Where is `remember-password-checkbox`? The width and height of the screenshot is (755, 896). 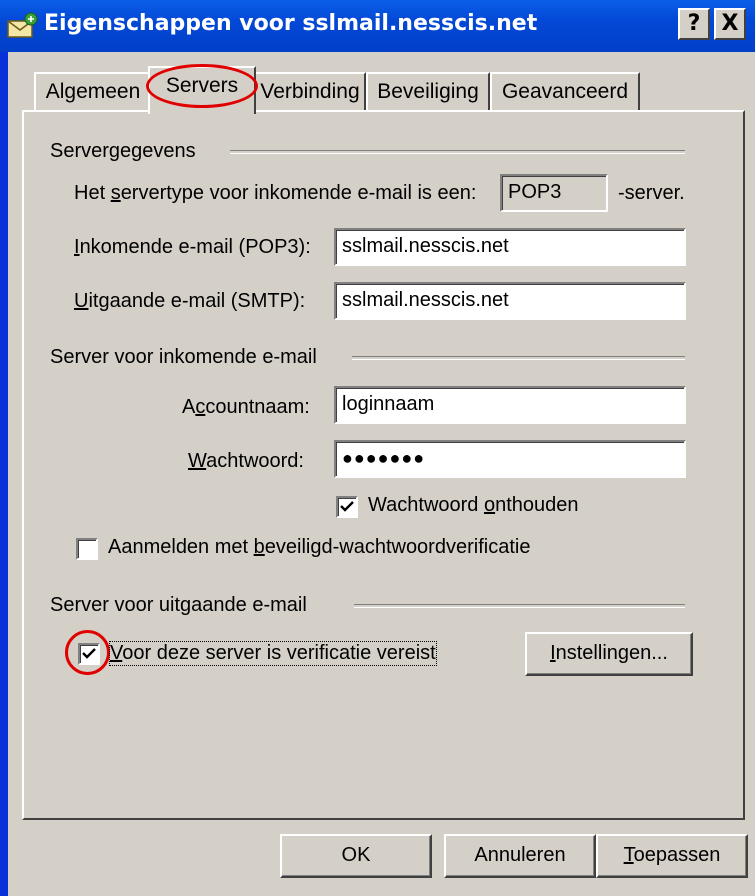 remember-password-checkbox is located at coordinates (347, 507).